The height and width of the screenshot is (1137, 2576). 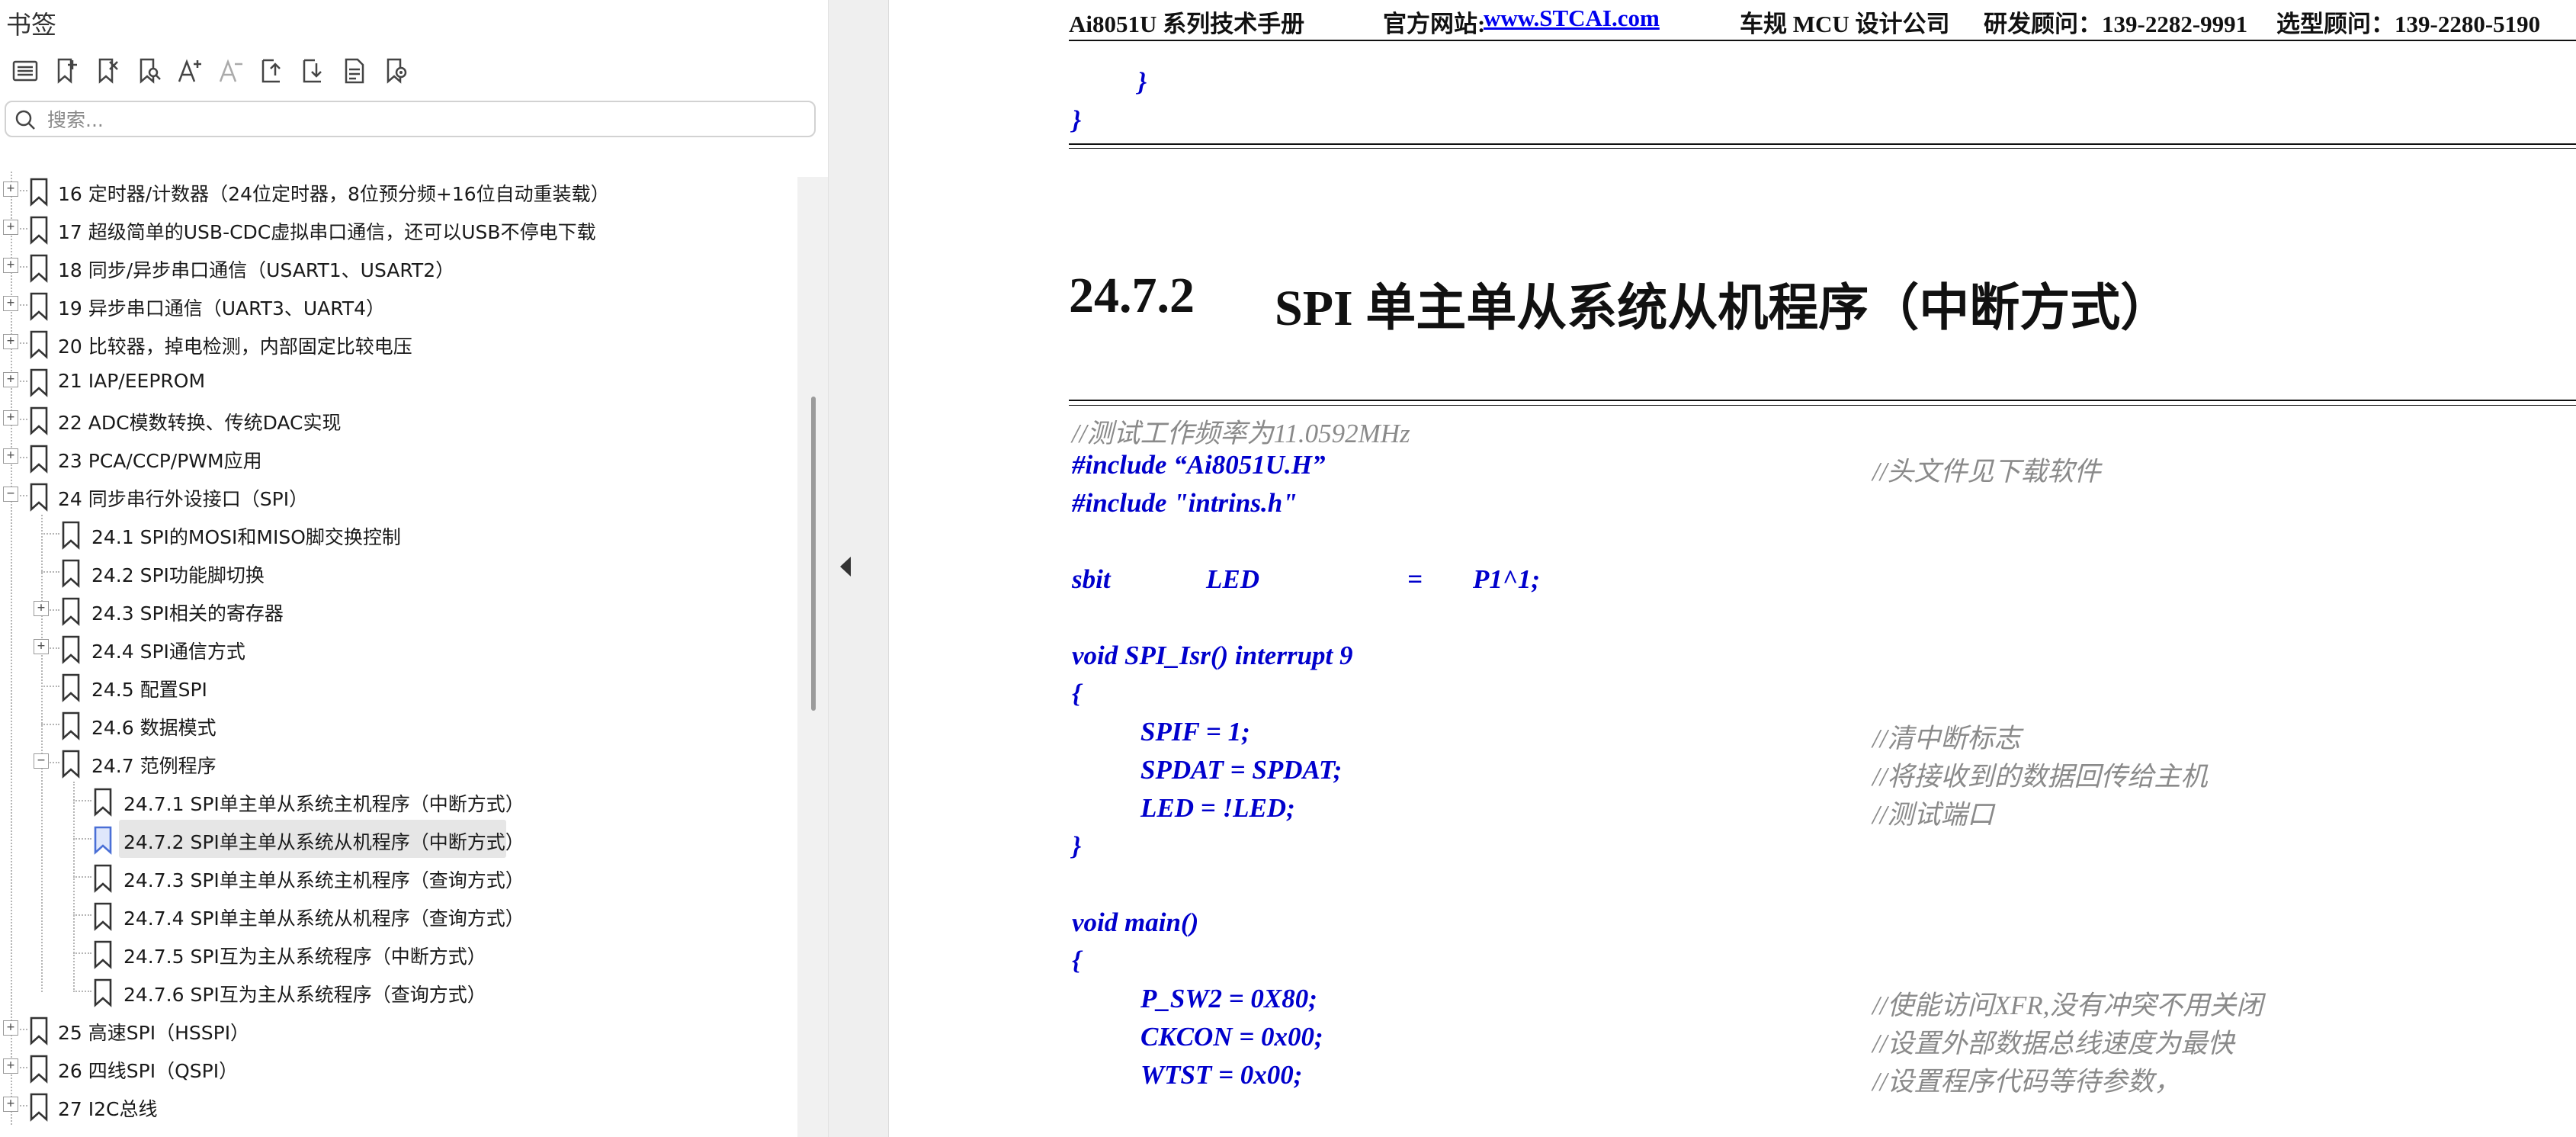 I want to click on tree-item: +22 ADC模数转换、传统DAC实现, so click(x=396, y=419).